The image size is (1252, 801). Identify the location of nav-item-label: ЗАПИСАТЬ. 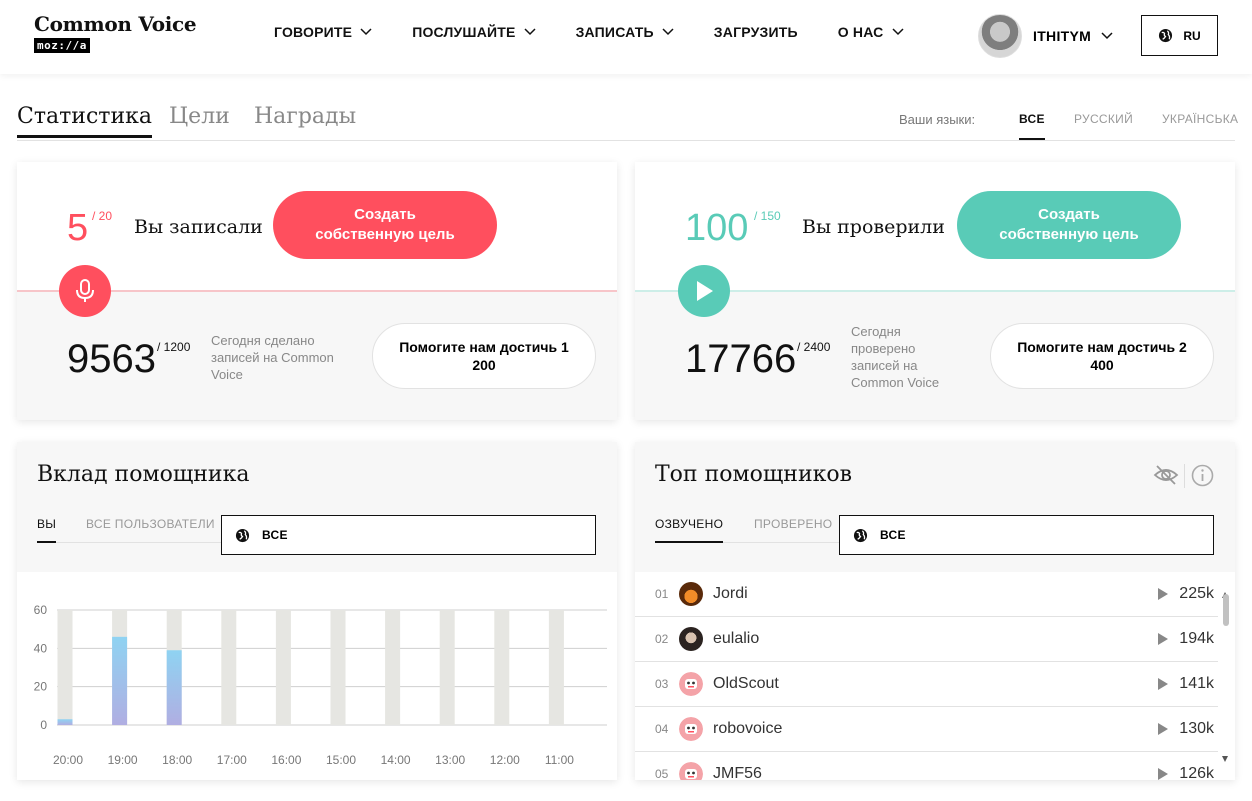
(614, 32).